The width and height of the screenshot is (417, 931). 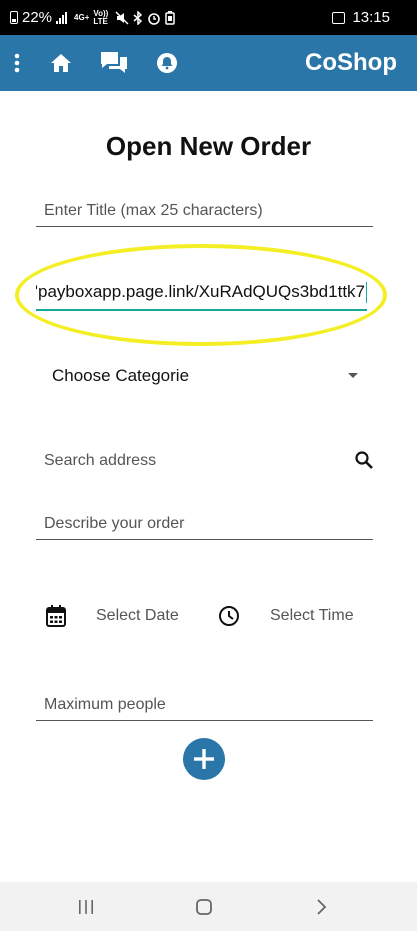 I want to click on bell-icon, so click(x=167, y=63).